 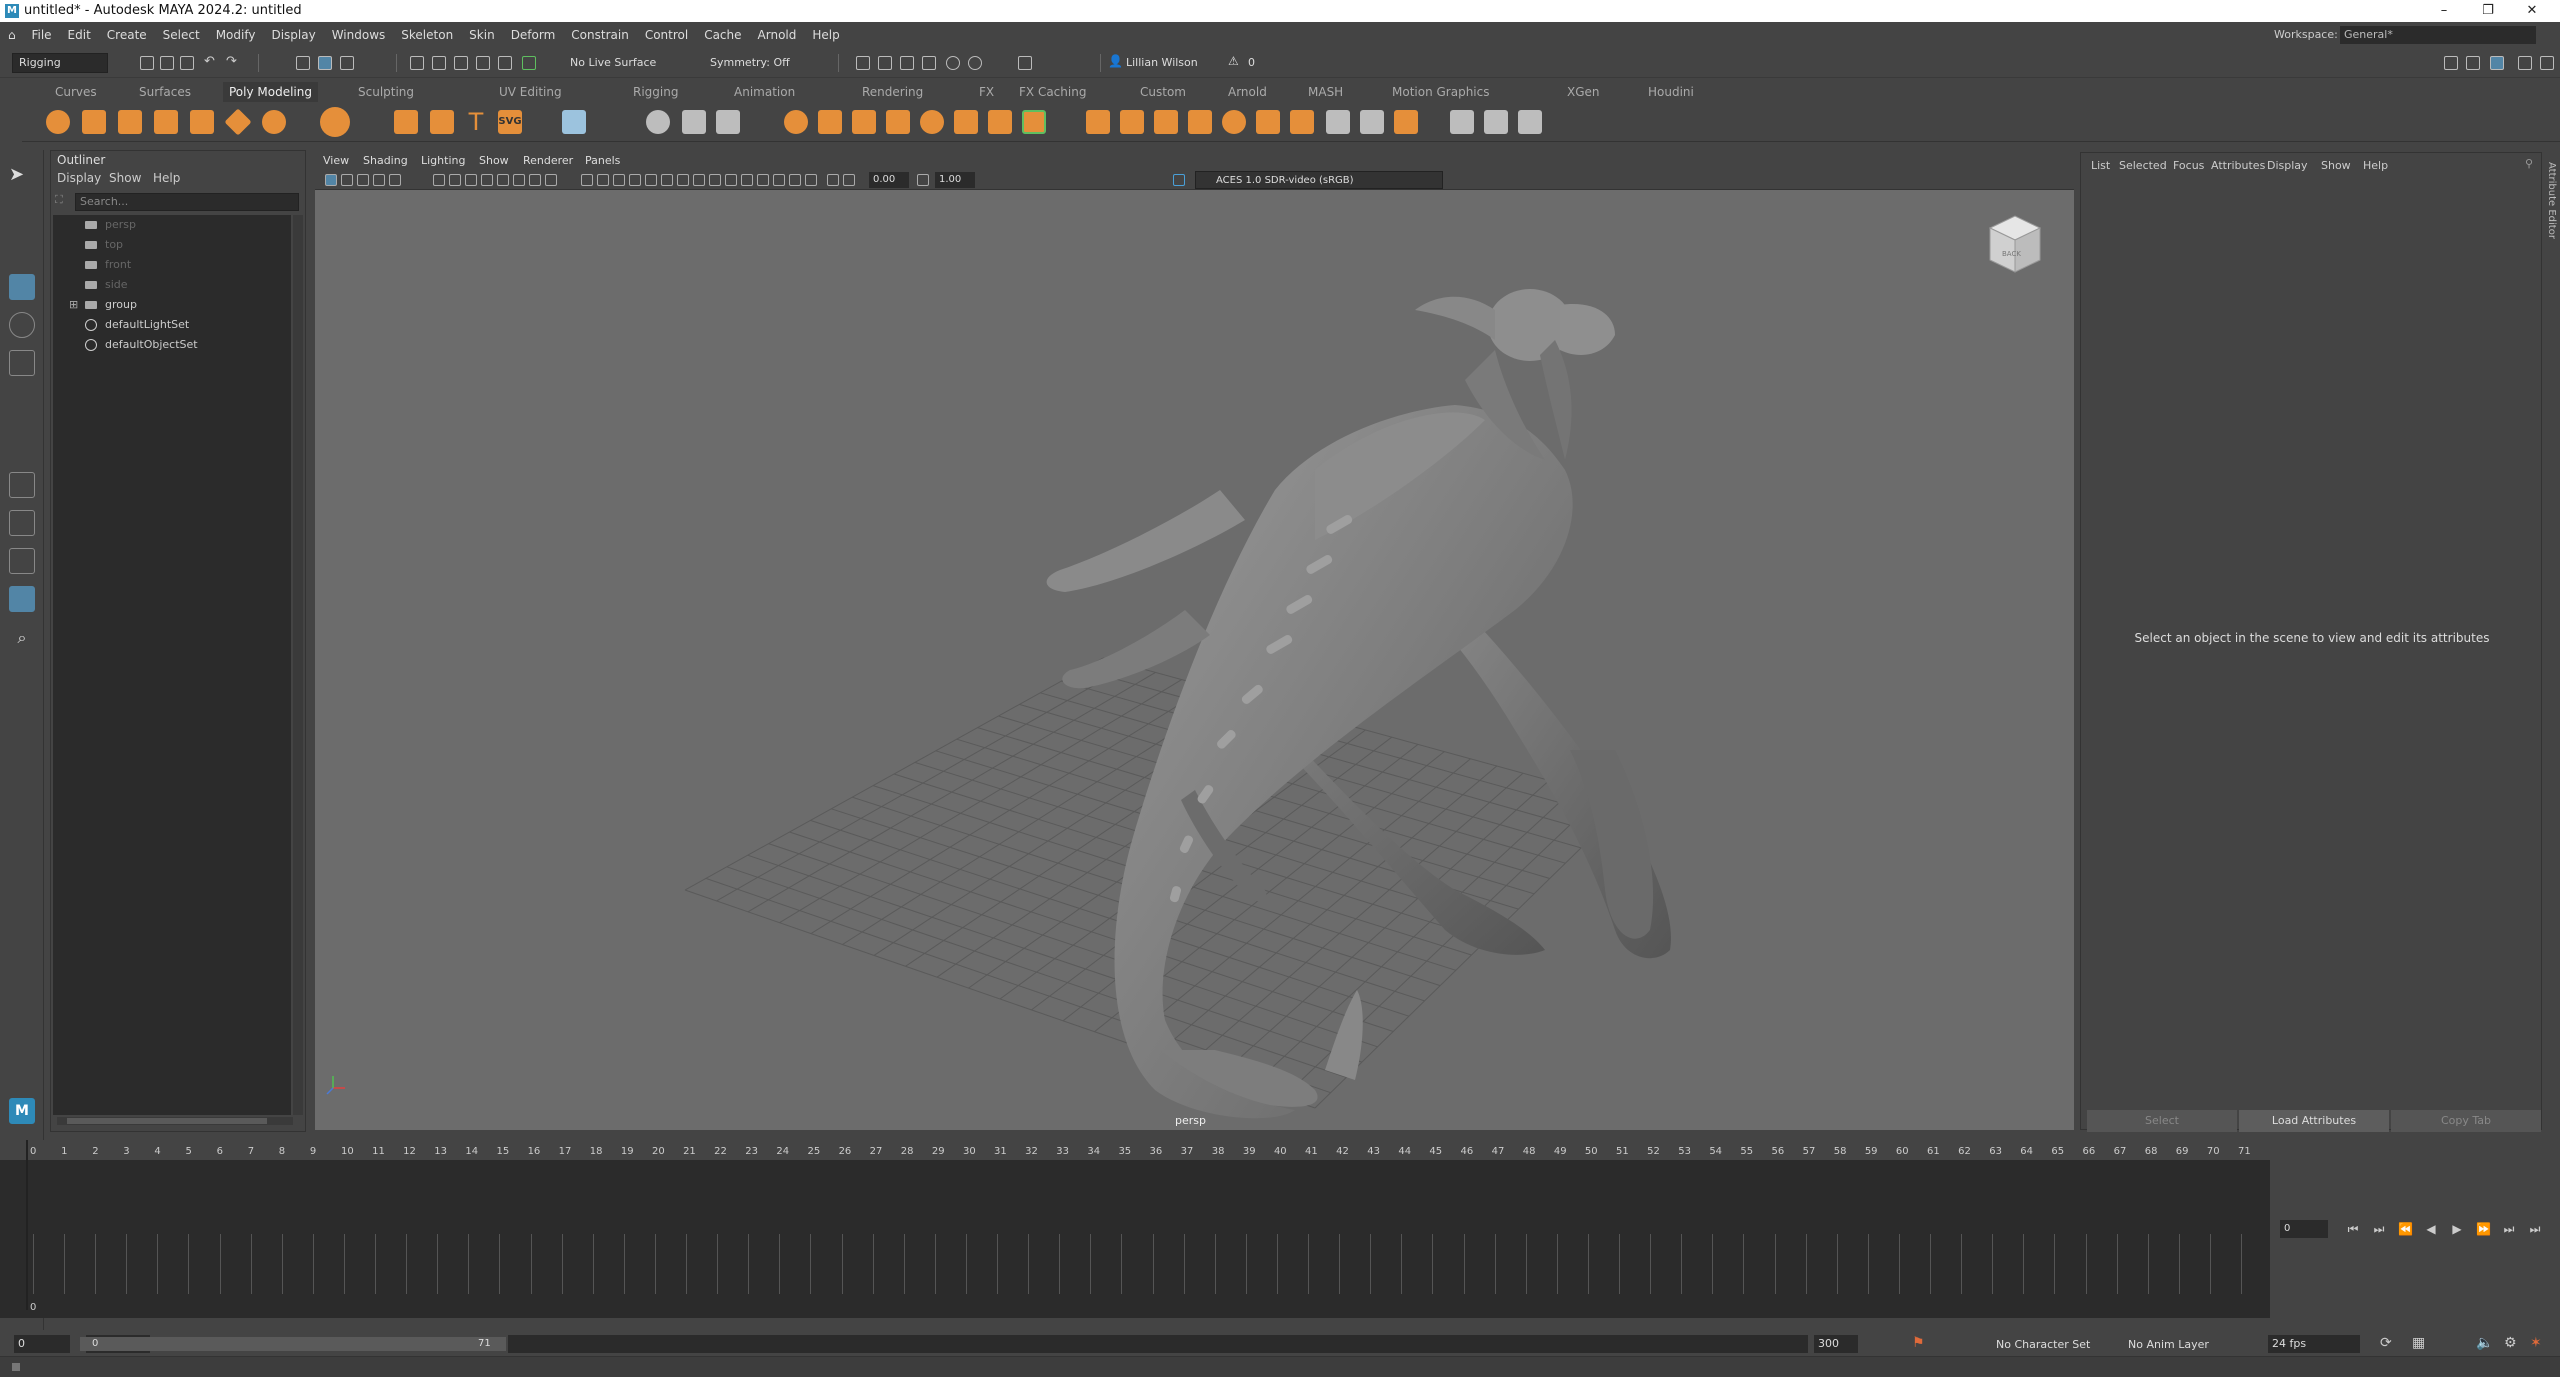 What do you see at coordinates (359, 35) in the screenshot?
I see `menu-windows: Windows` at bounding box center [359, 35].